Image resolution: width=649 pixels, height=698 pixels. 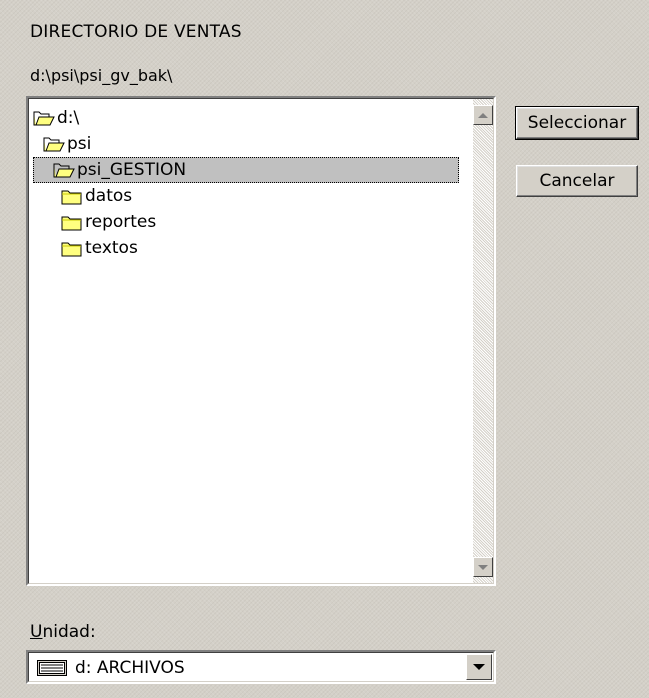 What do you see at coordinates (52, 668) in the screenshot?
I see `drive-icon` at bounding box center [52, 668].